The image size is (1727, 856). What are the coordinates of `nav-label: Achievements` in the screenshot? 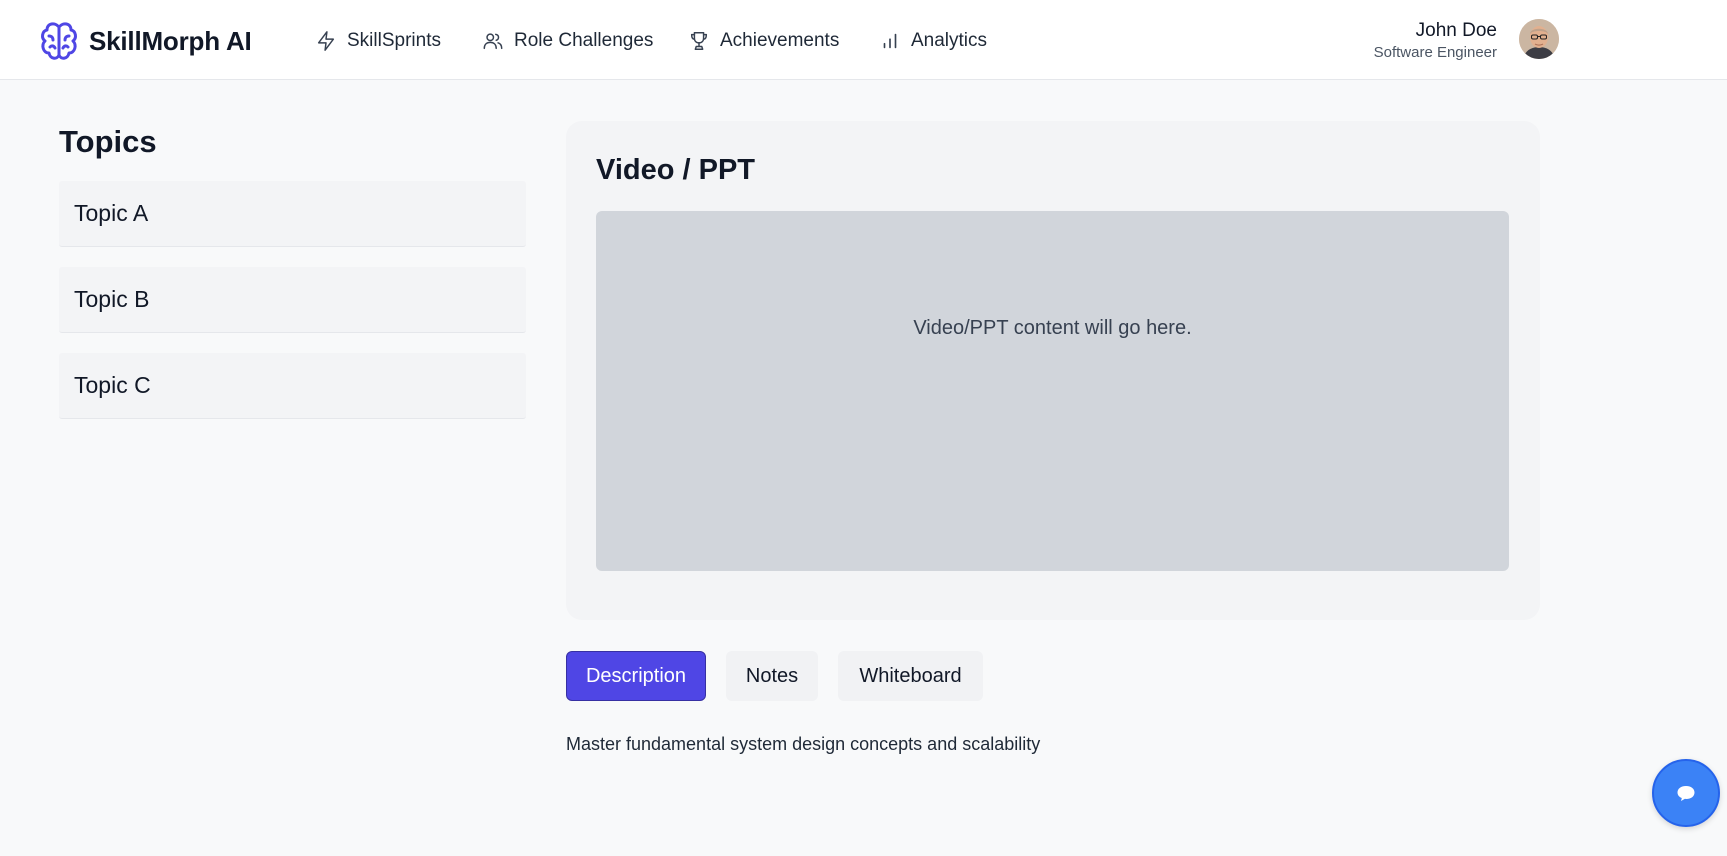 It's located at (780, 40).